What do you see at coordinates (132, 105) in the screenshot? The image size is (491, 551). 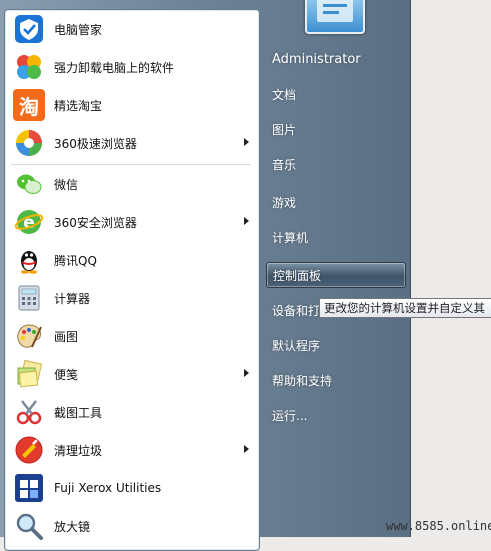 I see `program-item-taobao: 淘 精选淘宝` at bounding box center [132, 105].